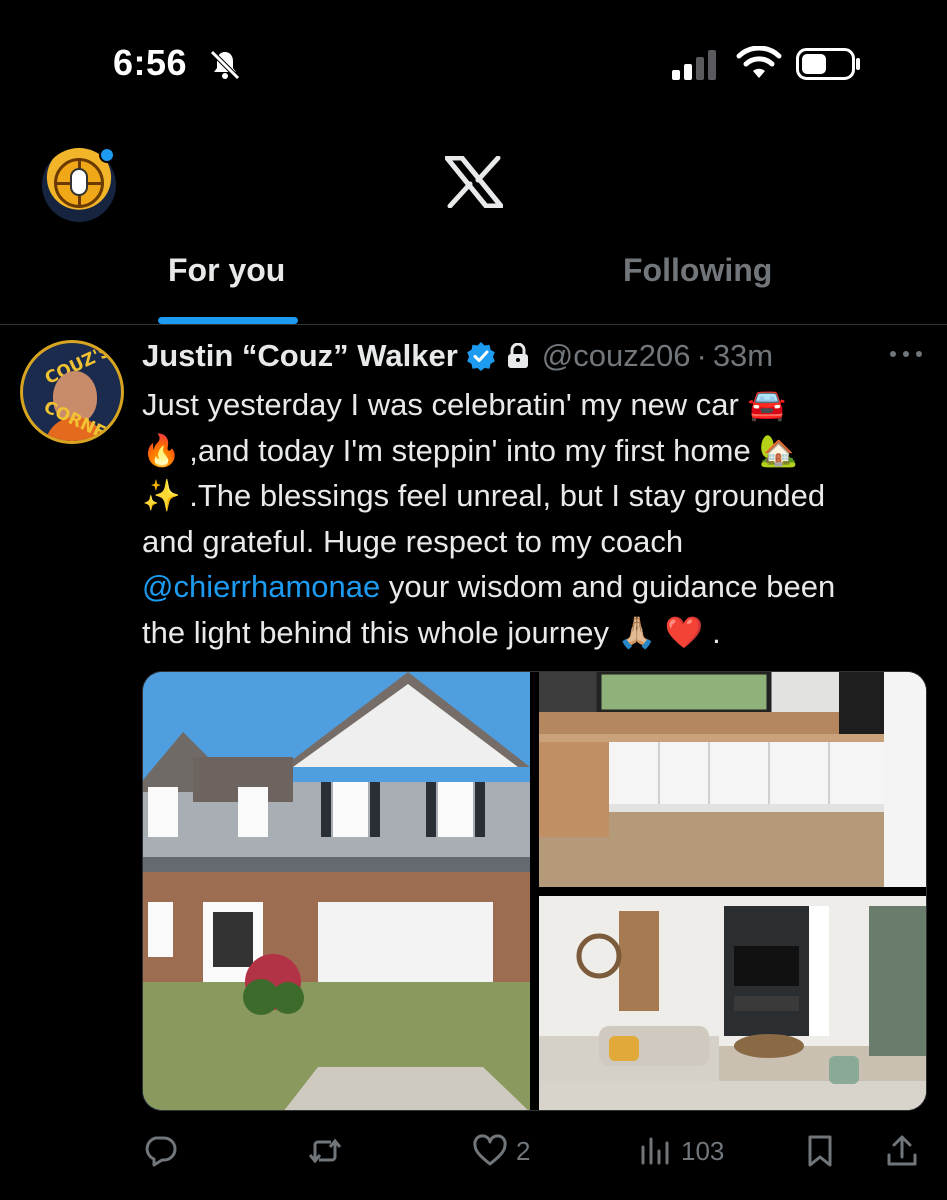 The height and width of the screenshot is (1200, 947). Describe the element at coordinates (537, 1151) in the screenshot. I see `tweet-actions: 2 103` at that location.